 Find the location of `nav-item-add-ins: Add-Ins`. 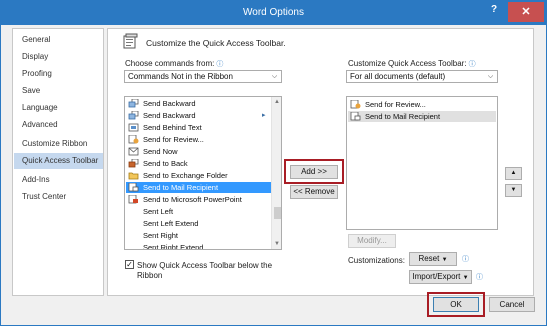

nav-item-add-ins: Add-Ins is located at coordinates (58, 180).